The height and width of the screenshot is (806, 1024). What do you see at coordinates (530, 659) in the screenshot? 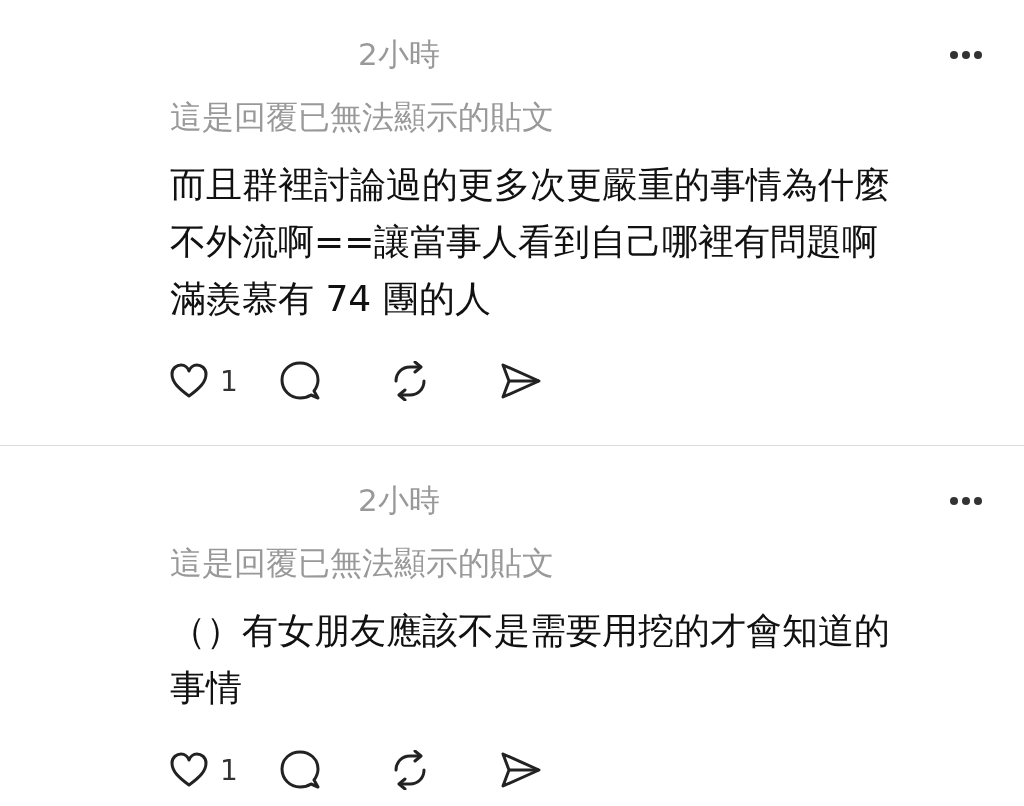
I see `post-text: （）有女朋友應該不是需要用挖的才會知道的 事情` at bounding box center [530, 659].